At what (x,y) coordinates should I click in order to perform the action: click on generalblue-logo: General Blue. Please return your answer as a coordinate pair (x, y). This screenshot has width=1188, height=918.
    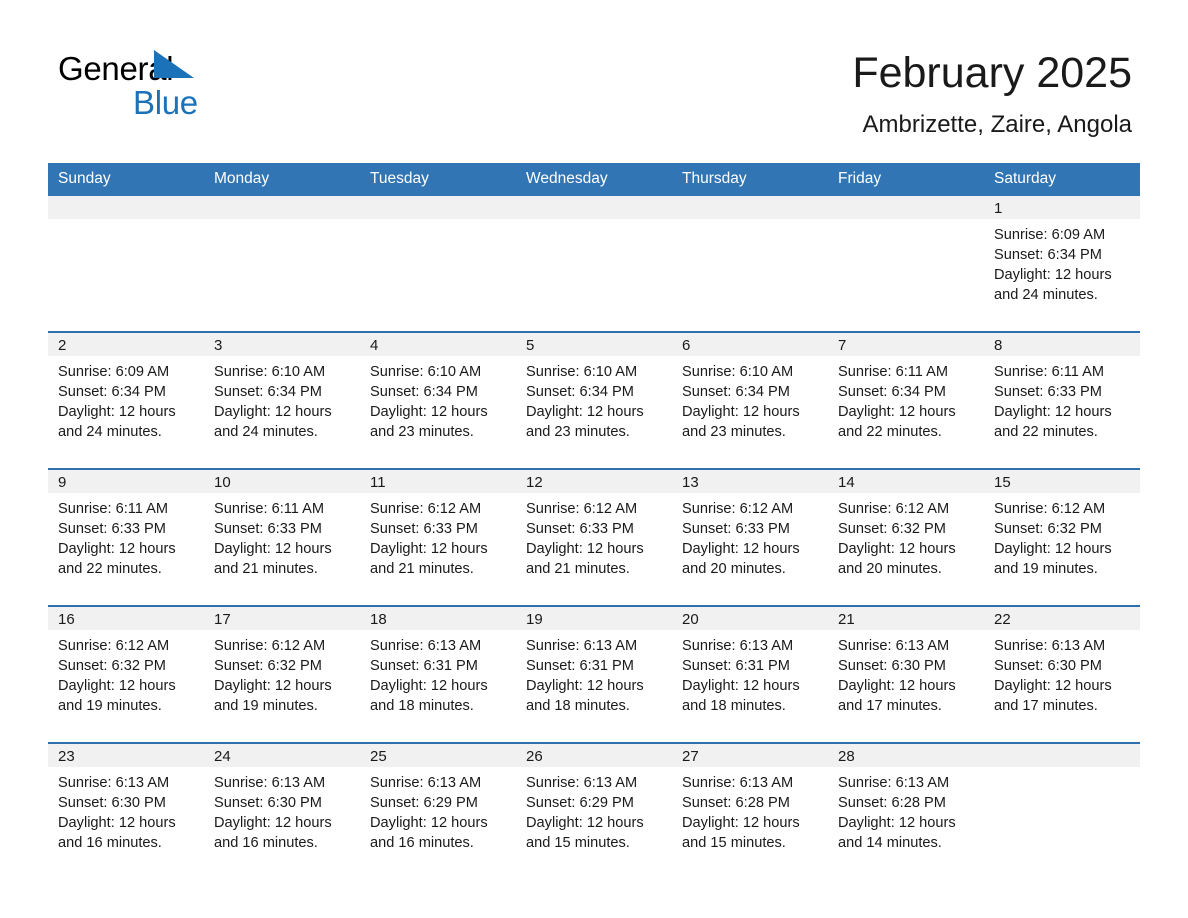
    Looking at the image, I should click on (158, 83).